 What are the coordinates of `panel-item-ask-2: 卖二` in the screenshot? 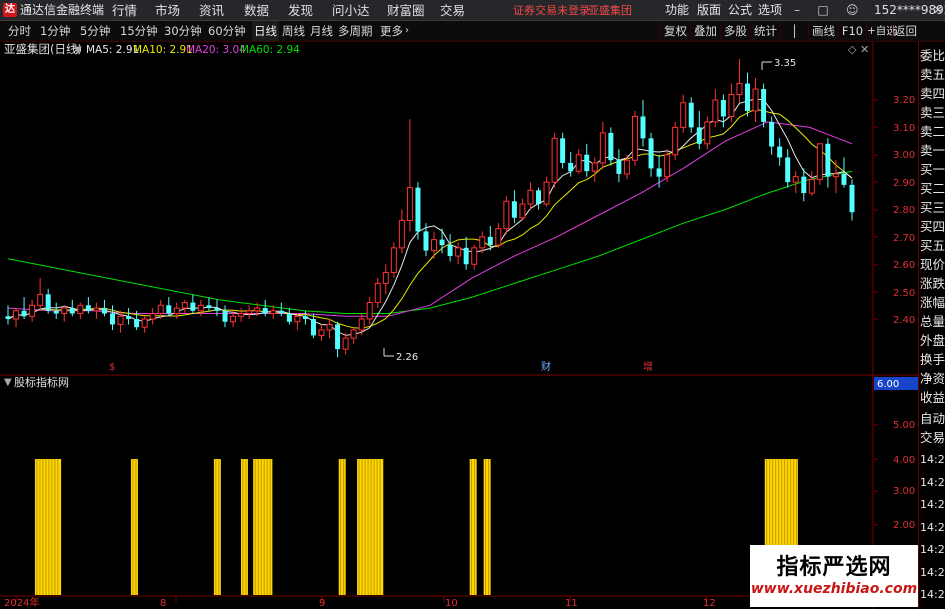 It's located at (932, 131).